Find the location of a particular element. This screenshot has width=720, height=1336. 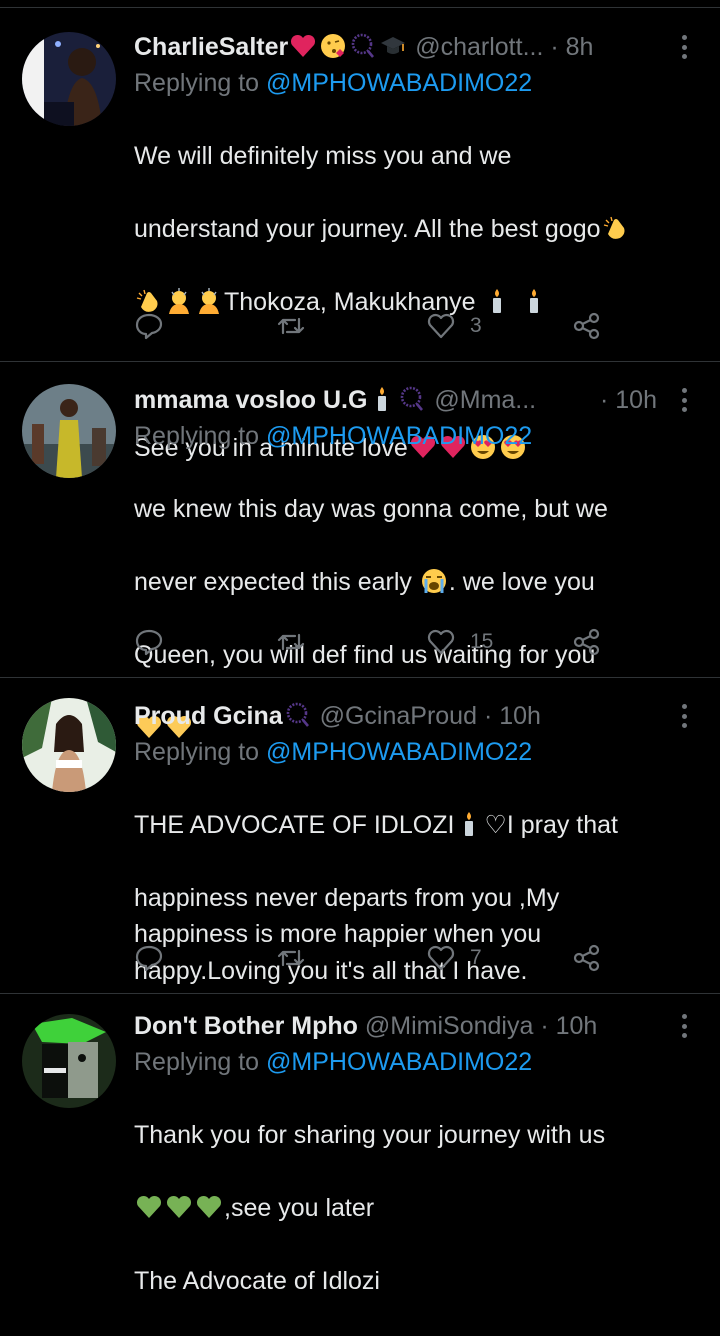

tweet-header: Proud Gcina @GcinaProud · 10h is located at coordinates (417, 716).